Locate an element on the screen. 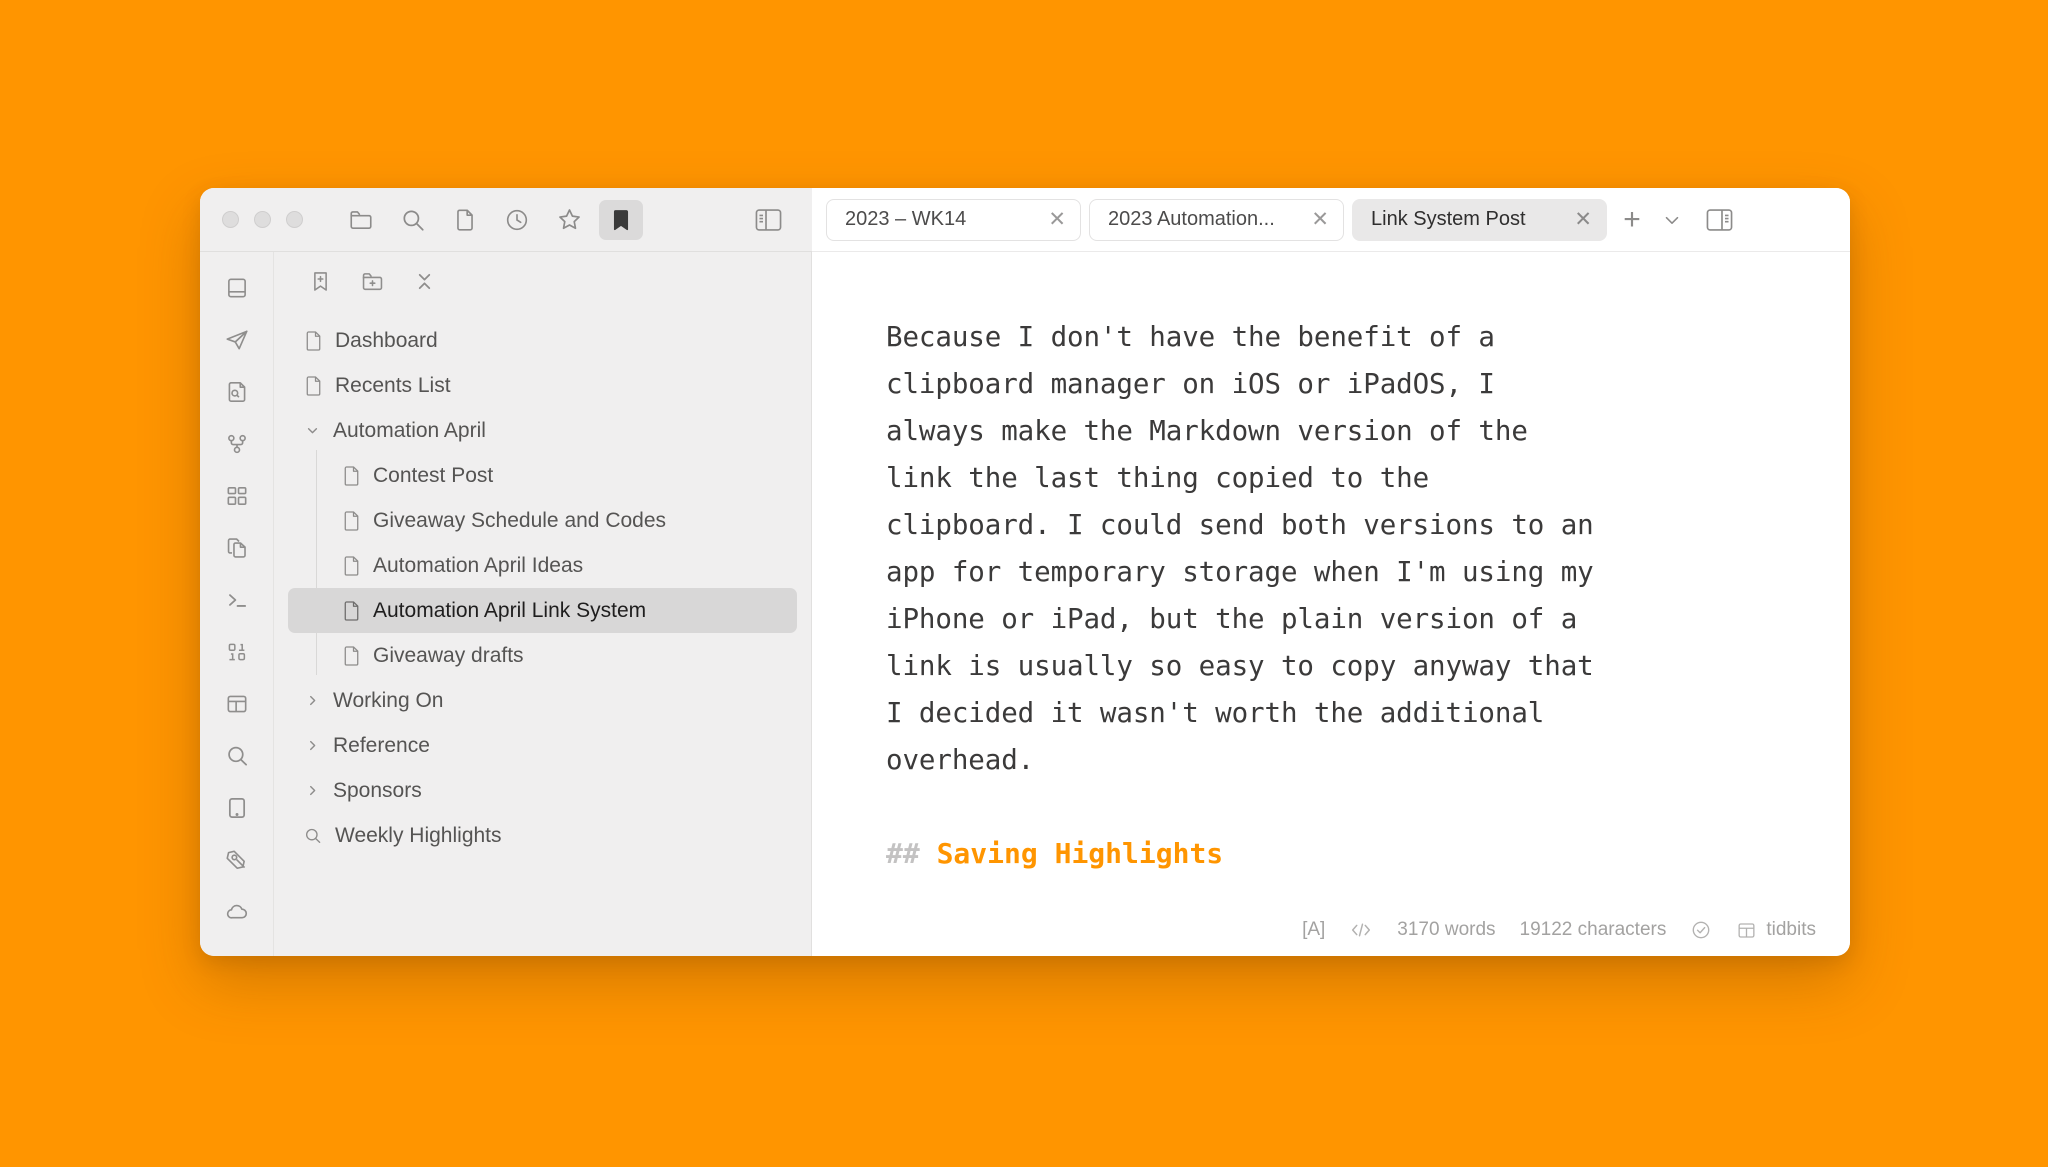  word-count: 3170 words is located at coordinates (1446, 929).